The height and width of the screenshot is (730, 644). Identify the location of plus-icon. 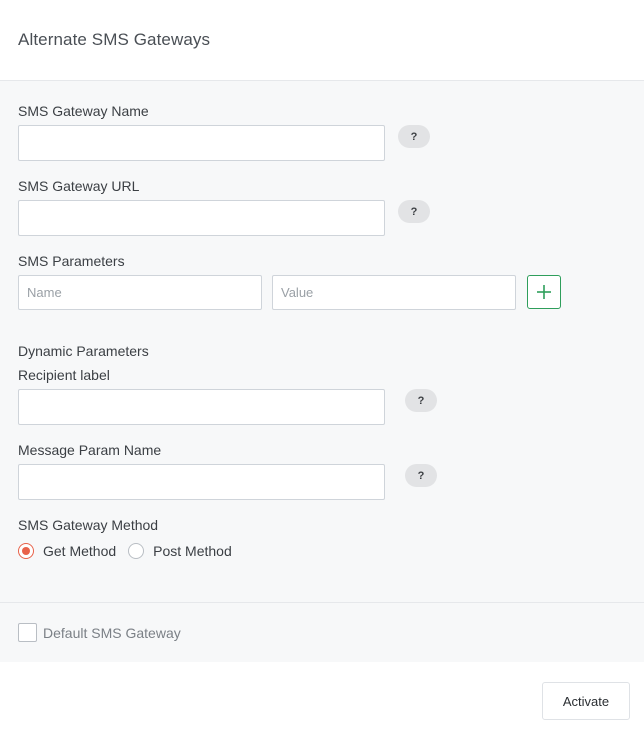
(544, 292).